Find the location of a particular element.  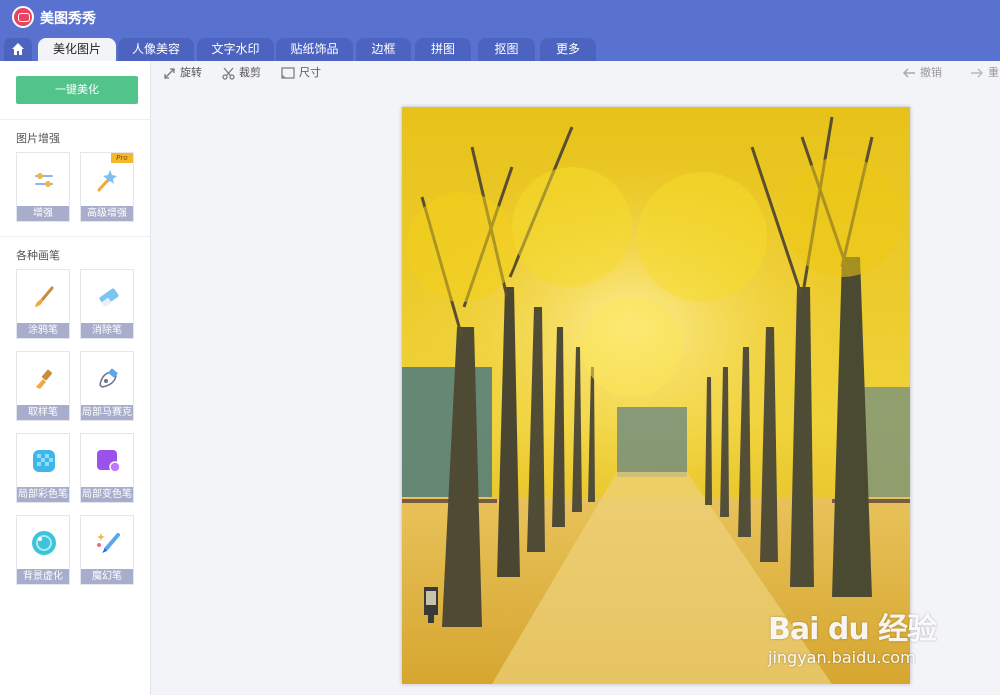

brushes-section-title: 各种画笔 is located at coordinates (38, 255).